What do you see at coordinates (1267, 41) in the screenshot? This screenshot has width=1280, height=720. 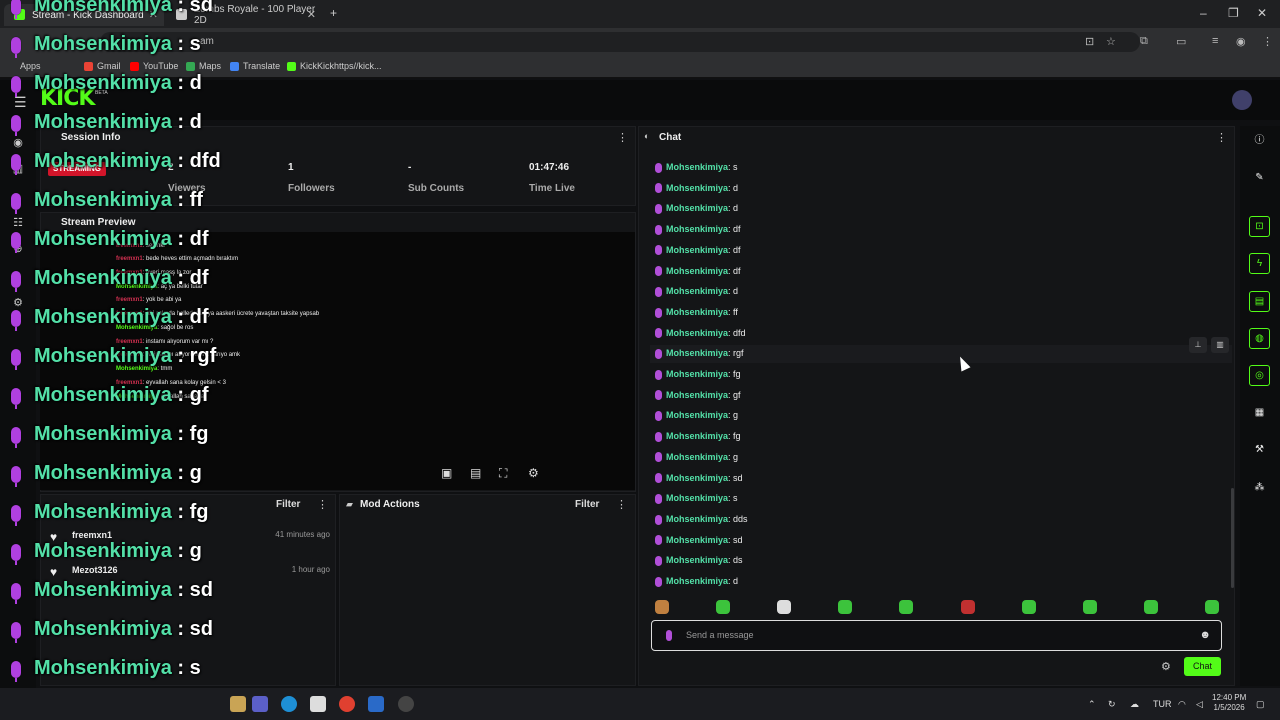 I see `menu-kebab-icon: ⋮` at bounding box center [1267, 41].